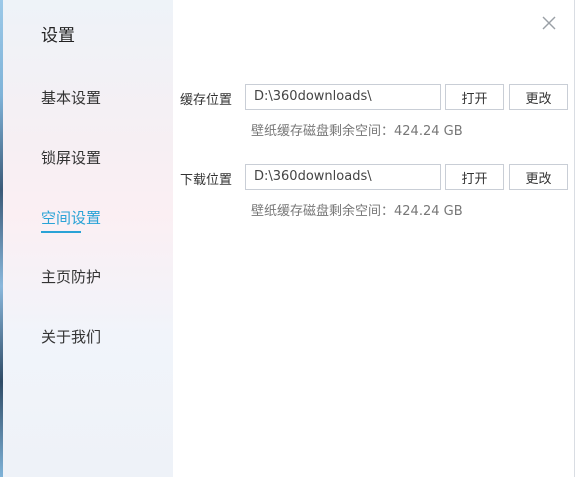 The width and height of the screenshot is (575, 477). I want to click on close-icon, so click(549, 23).